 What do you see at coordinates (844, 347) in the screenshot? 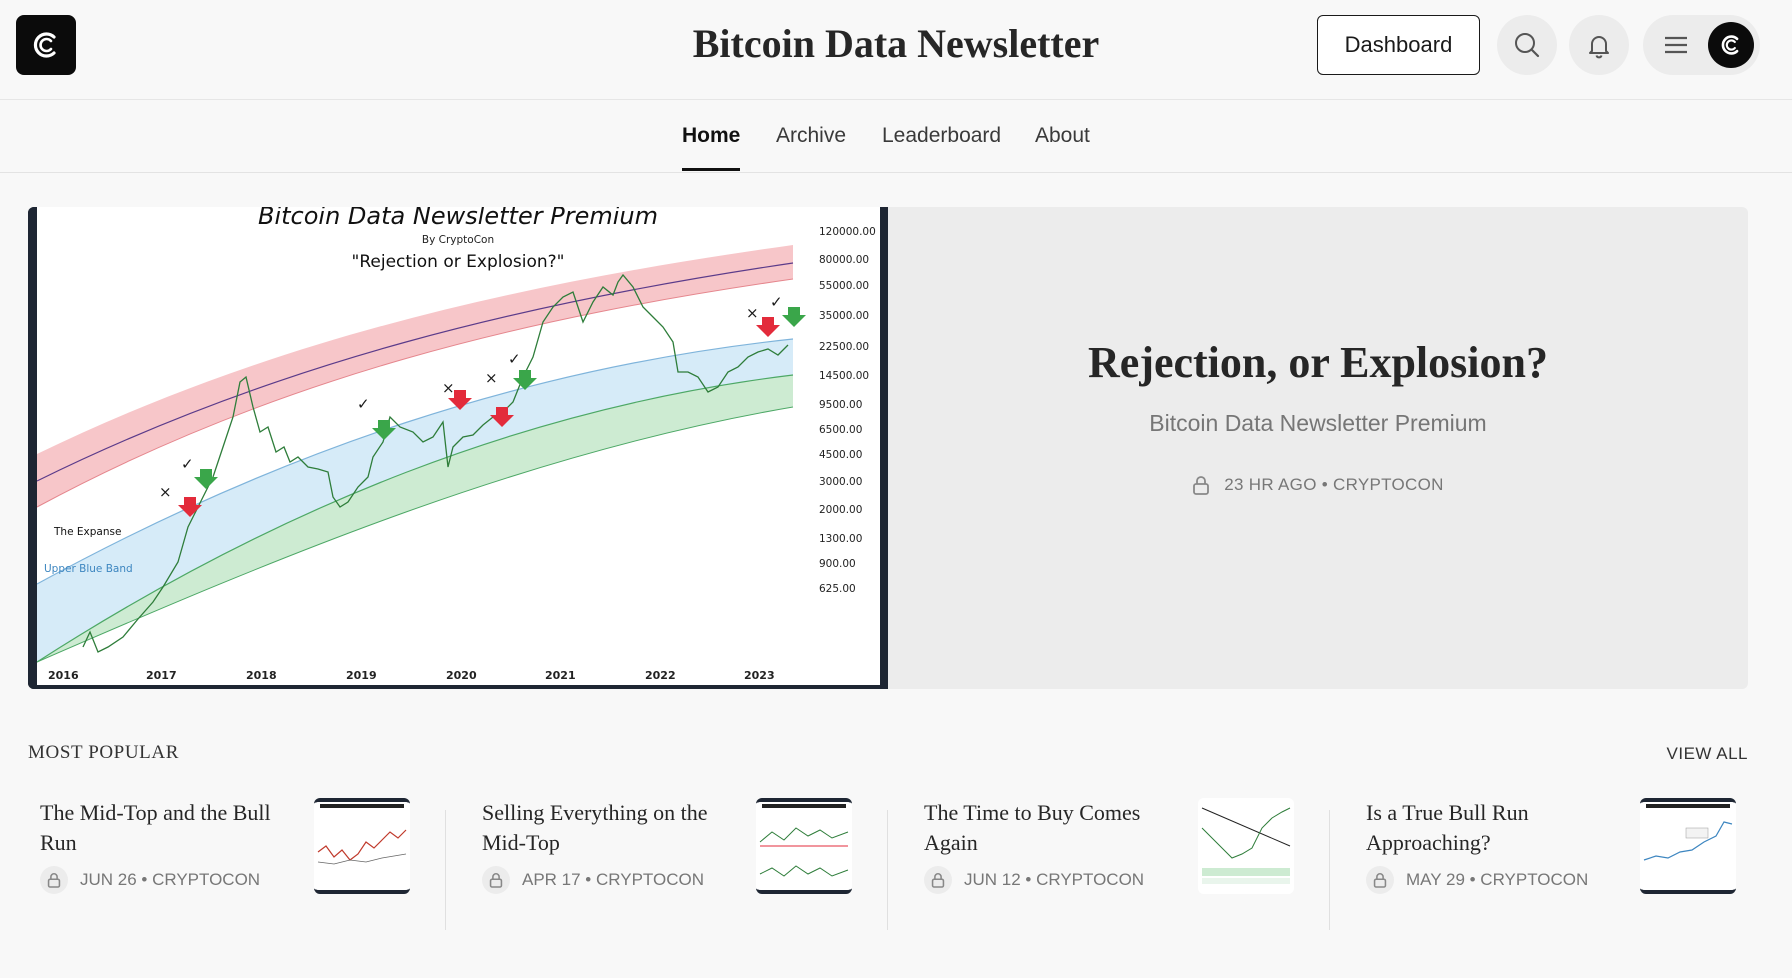
I see `chart-y-tick-label: 22500.00` at bounding box center [844, 347].